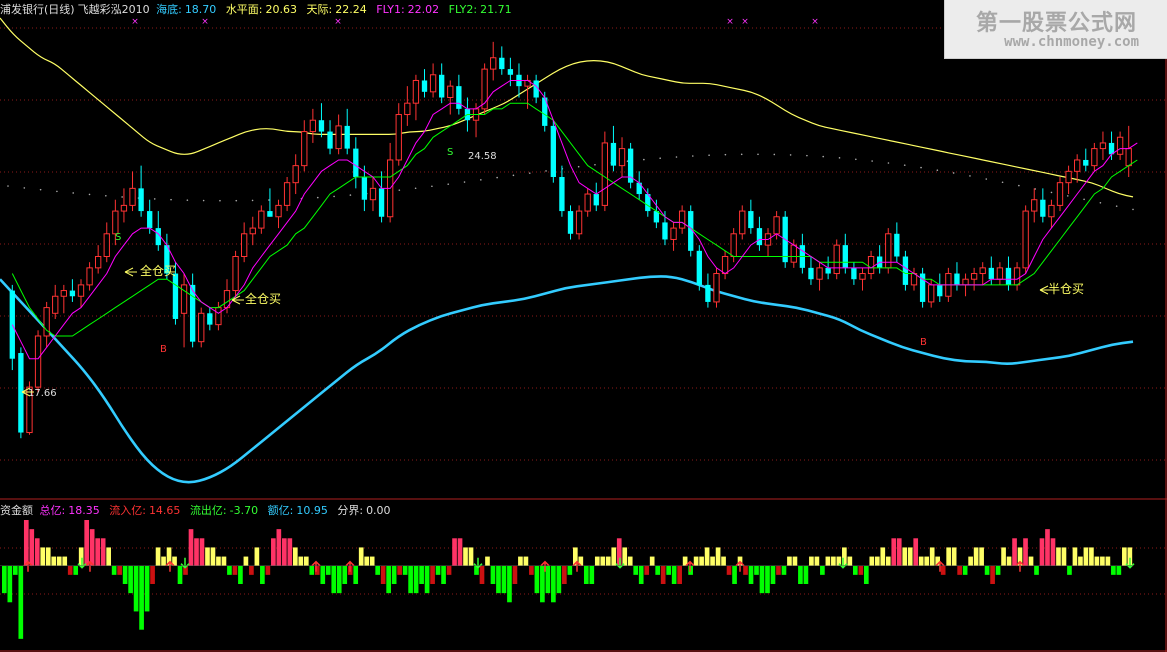  Describe the element at coordinates (338, 22) in the screenshot. I see `signal-mark: ×` at that location.